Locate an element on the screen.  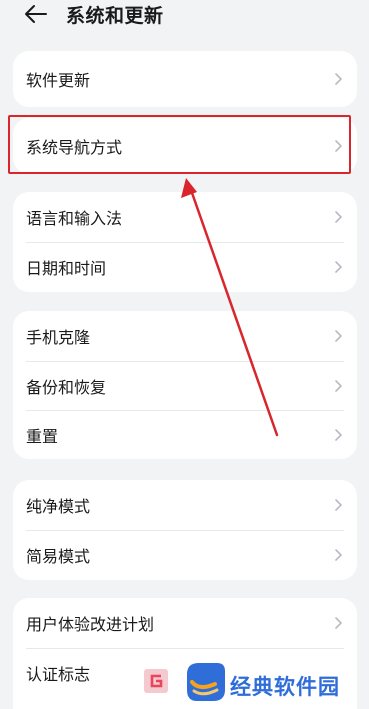
watermark-text: 经典软件园 is located at coordinates (285, 687).